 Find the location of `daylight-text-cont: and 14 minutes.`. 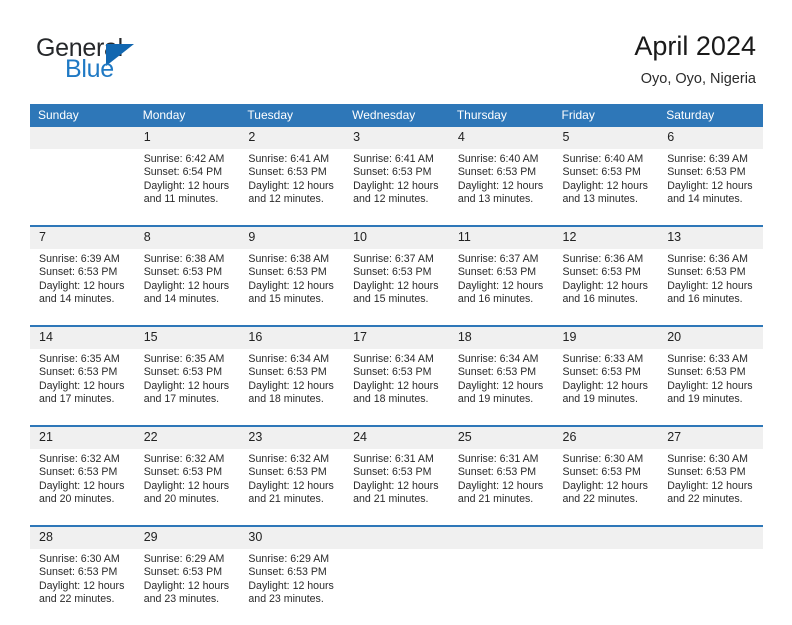

daylight-text-cont: and 14 minutes. is located at coordinates (181, 299).